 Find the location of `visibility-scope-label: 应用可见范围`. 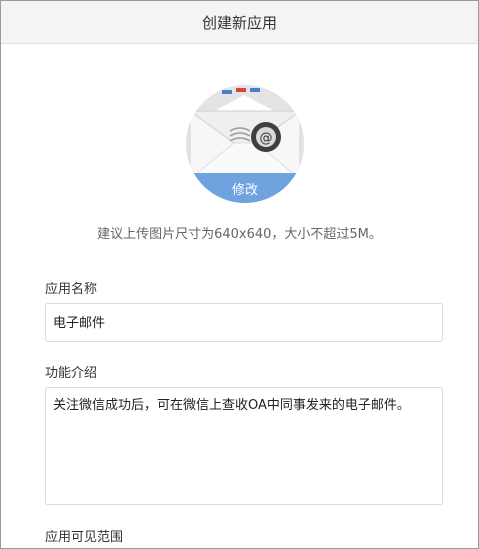

visibility-scope-label: 应用可见范围 is located at coordinates (84, 537).